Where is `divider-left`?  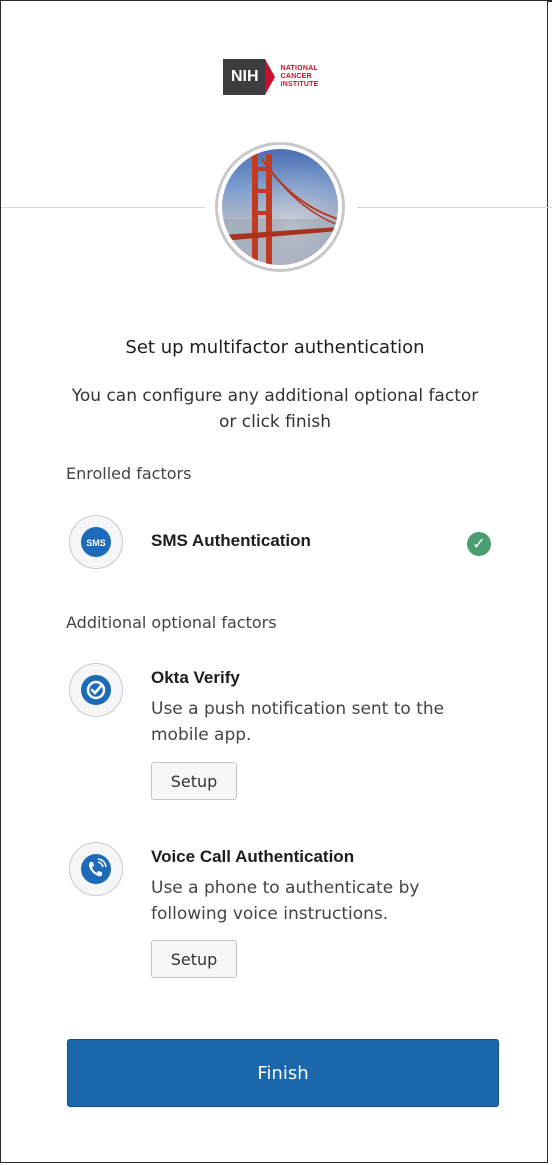 divider-left is located at coordinates (103, 207).